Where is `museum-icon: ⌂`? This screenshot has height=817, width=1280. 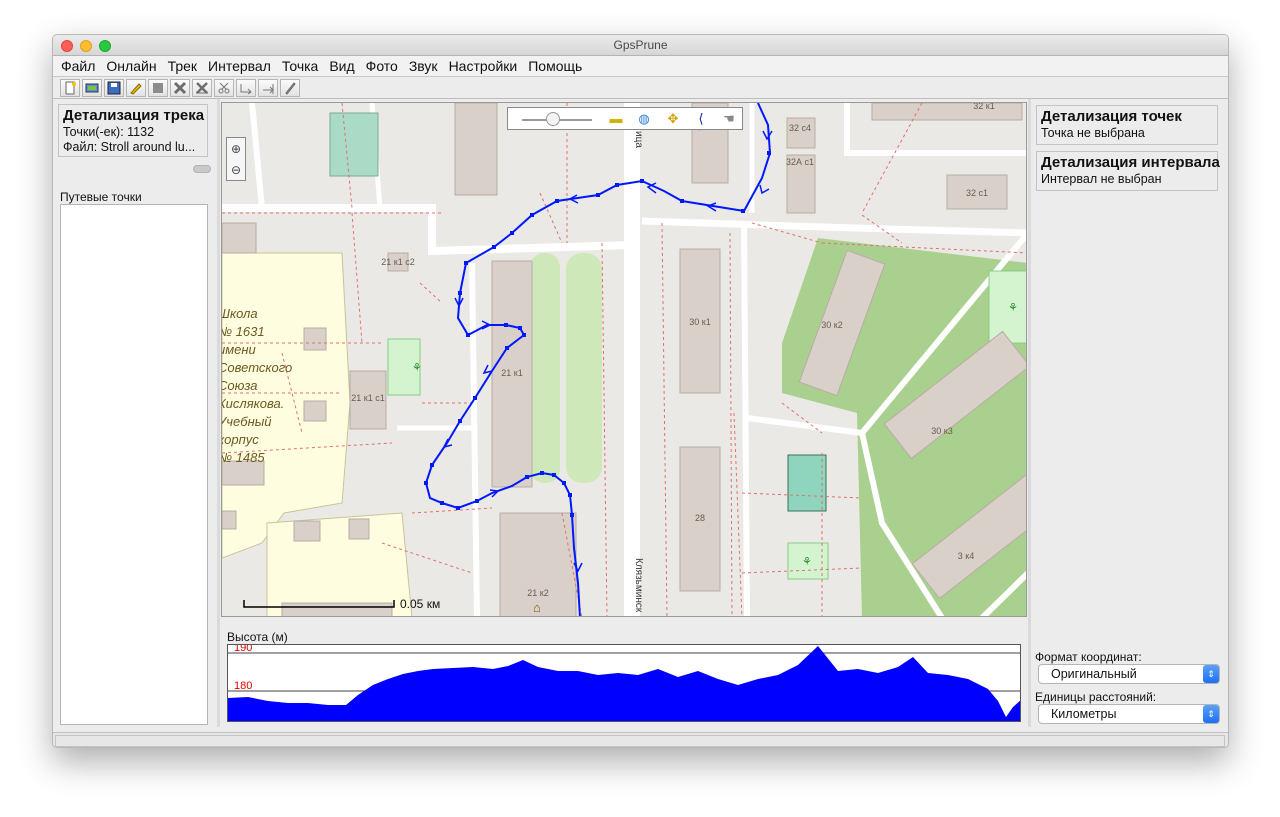
museum-icon: ⌂ is located at coordinates (537, 607).